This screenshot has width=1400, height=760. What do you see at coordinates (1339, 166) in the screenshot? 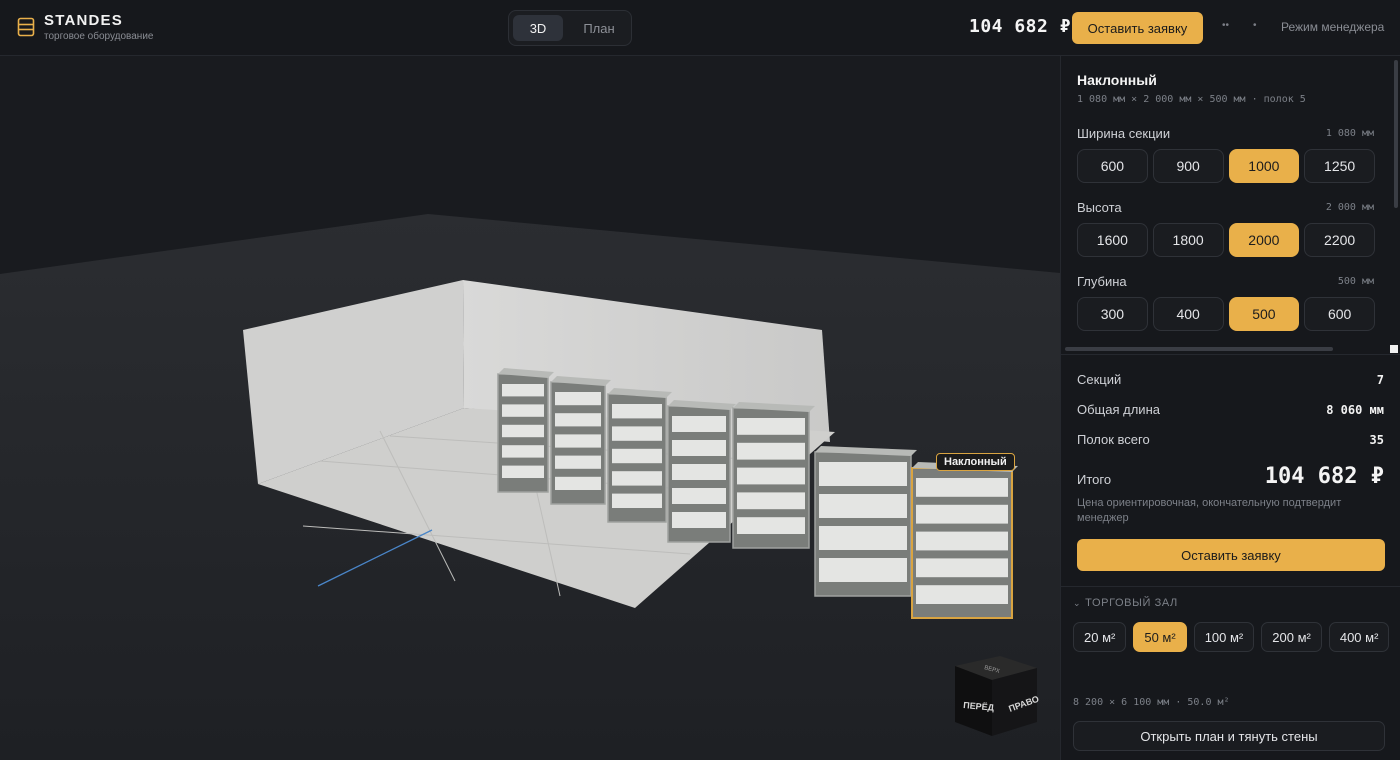
I see `width-option-1250: 1250` at bounding box center [1339, 166].